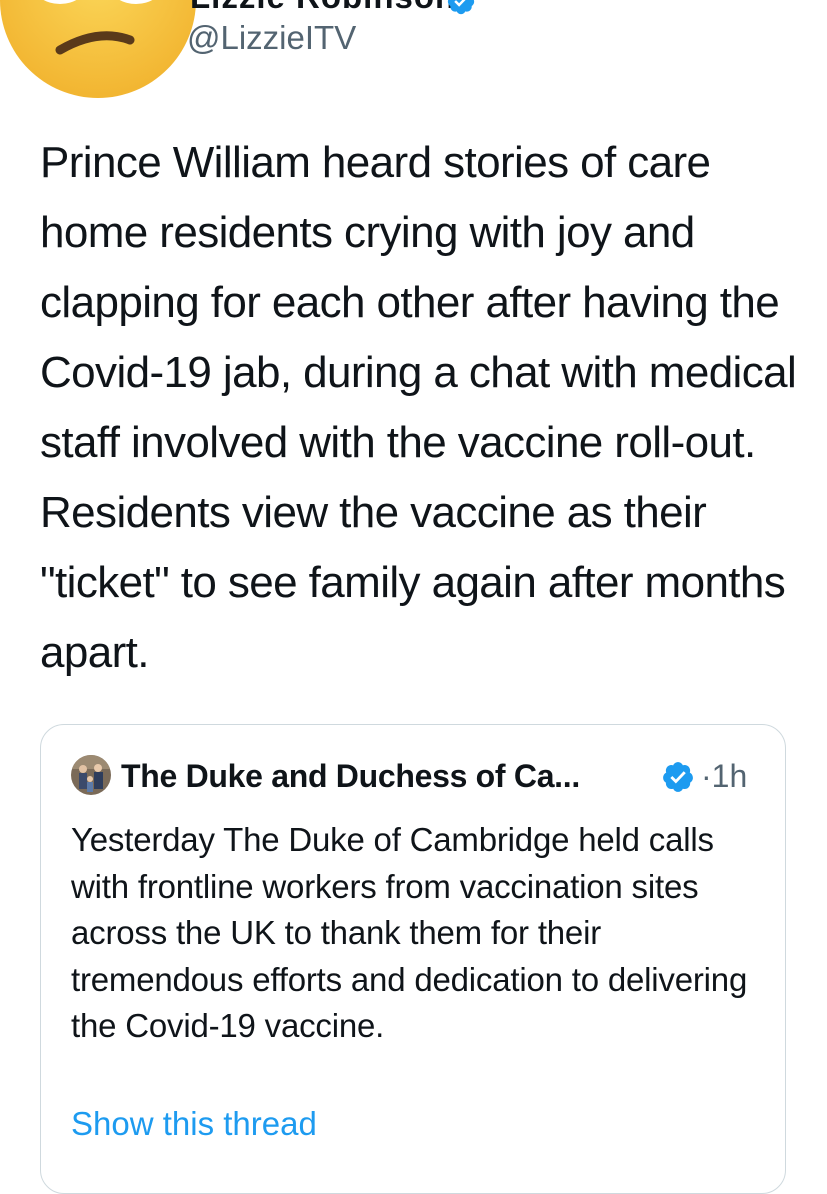 The width and height of the screenshot is (827, 1194). I want to click on author-display-name: Lizzie Robinson, so click(323, 8).